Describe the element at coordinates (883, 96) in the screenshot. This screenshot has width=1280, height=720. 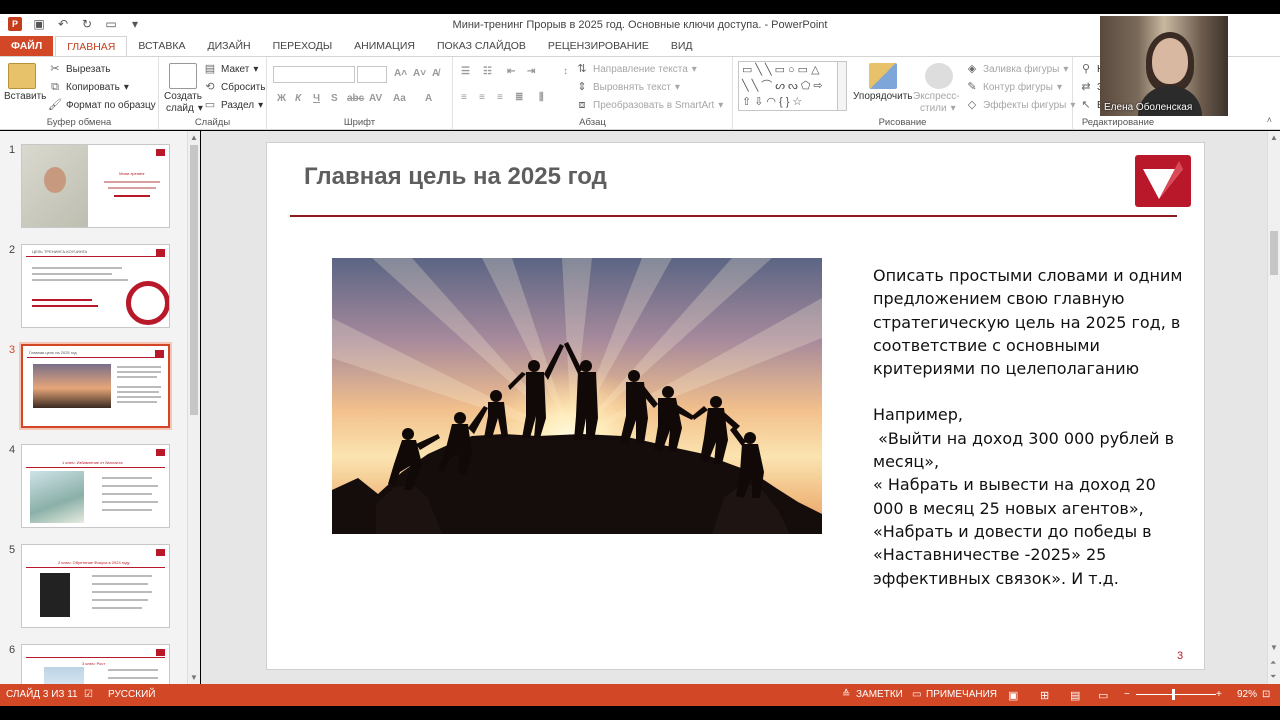
I see `arrange-button: Упорядочить` at that location.